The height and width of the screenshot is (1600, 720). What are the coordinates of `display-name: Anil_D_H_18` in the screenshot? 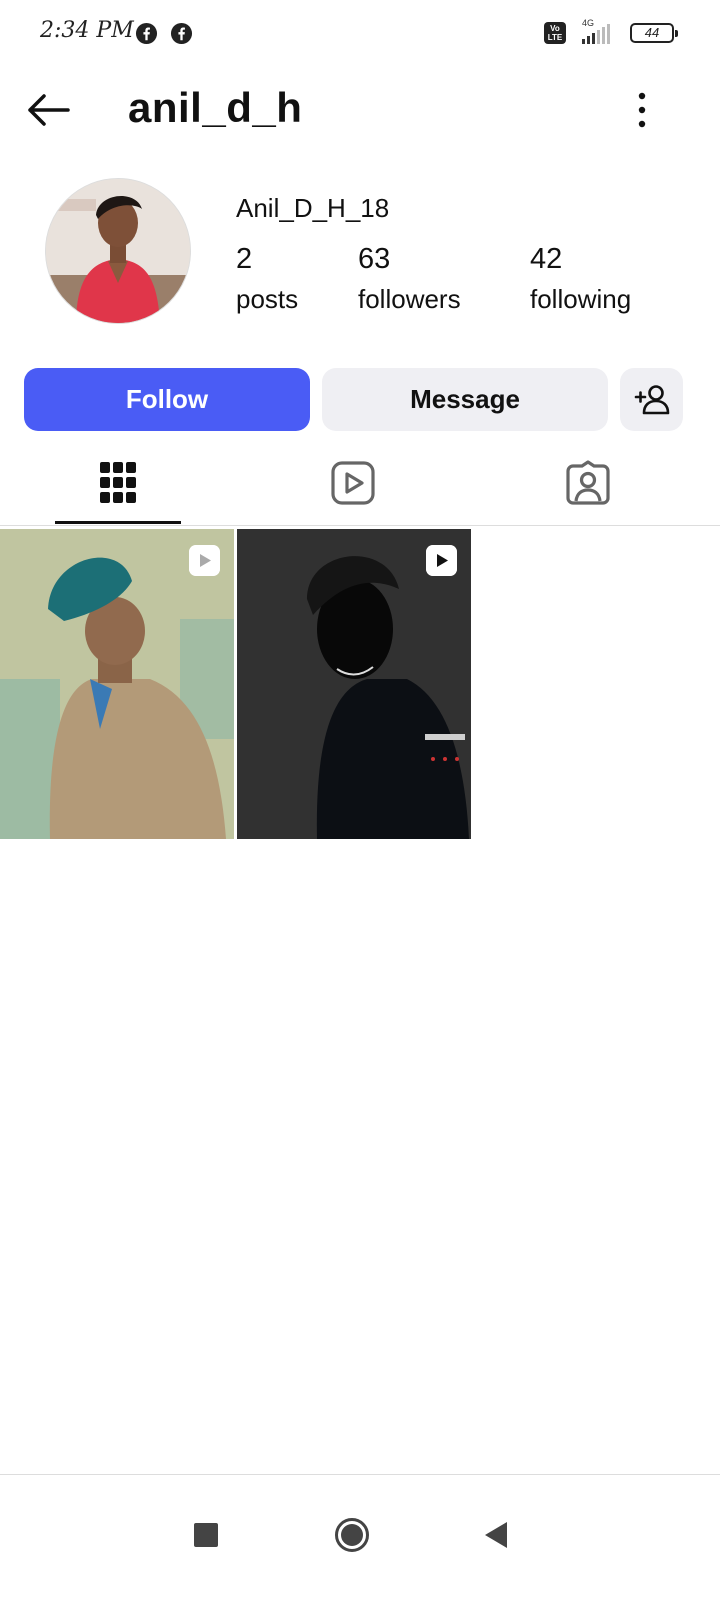 It's located at (313, 208).